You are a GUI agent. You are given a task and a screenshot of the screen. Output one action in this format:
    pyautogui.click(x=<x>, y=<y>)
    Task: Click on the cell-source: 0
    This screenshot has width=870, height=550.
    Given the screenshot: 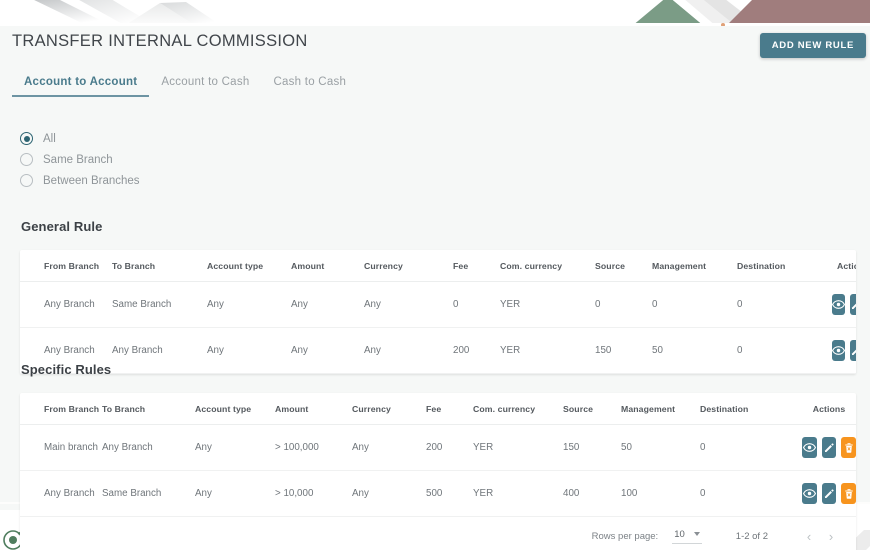 What is the action you would take?
    pyautogui.click(x=623, y=304)
    